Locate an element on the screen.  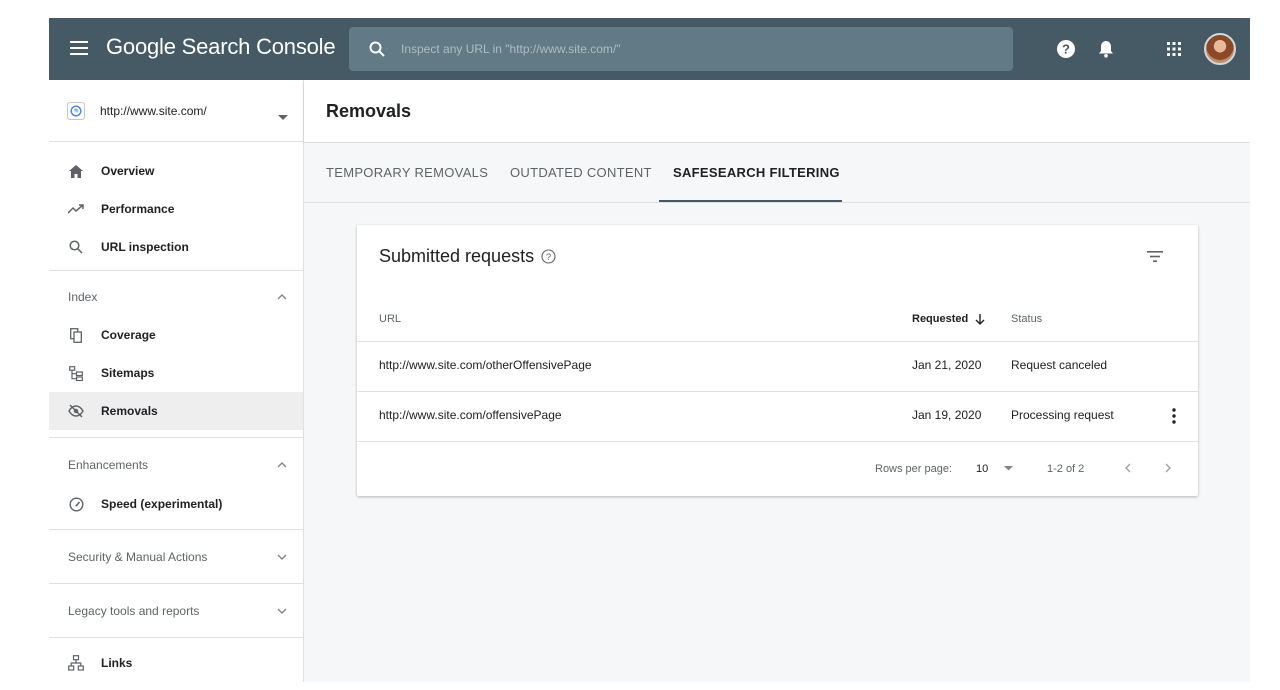
column-header-status: Status is located at coordinates (1027, 319).